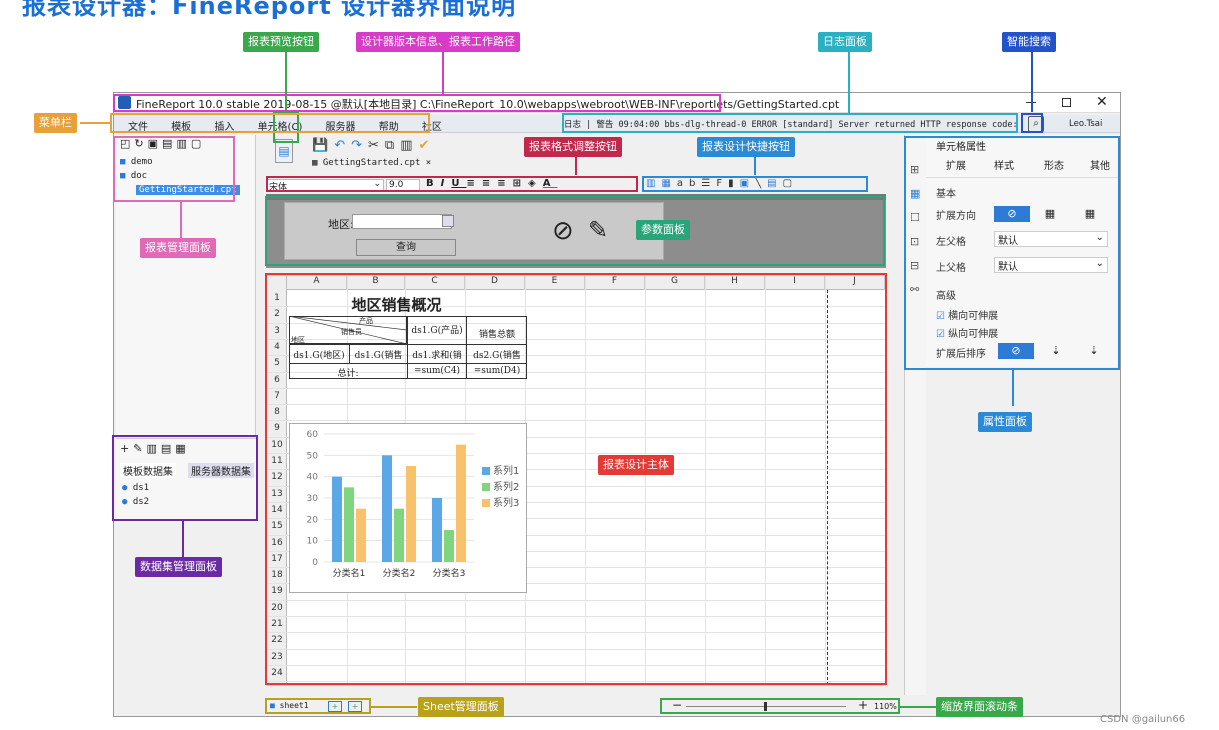  What do you see at coordinates (371, 163) in the screenshot?
I see `file-tab: ▦ GettingStarted.cpt ×` at bounding box center [371, 163].